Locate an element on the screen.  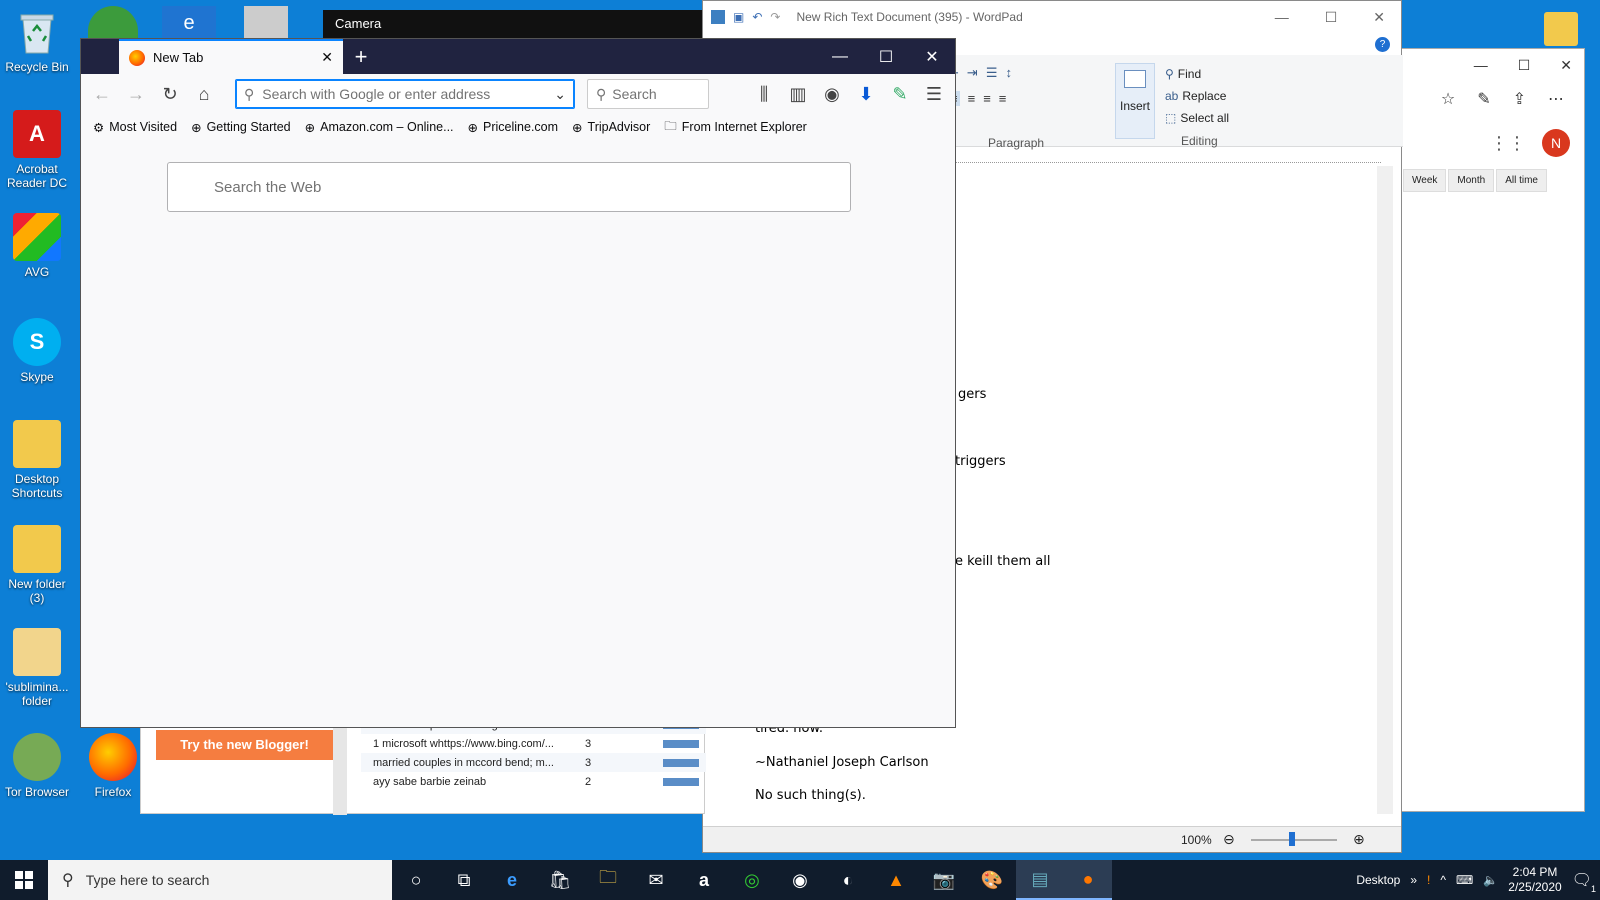
list-icon: ☰ is located at coordinates (992, 73).